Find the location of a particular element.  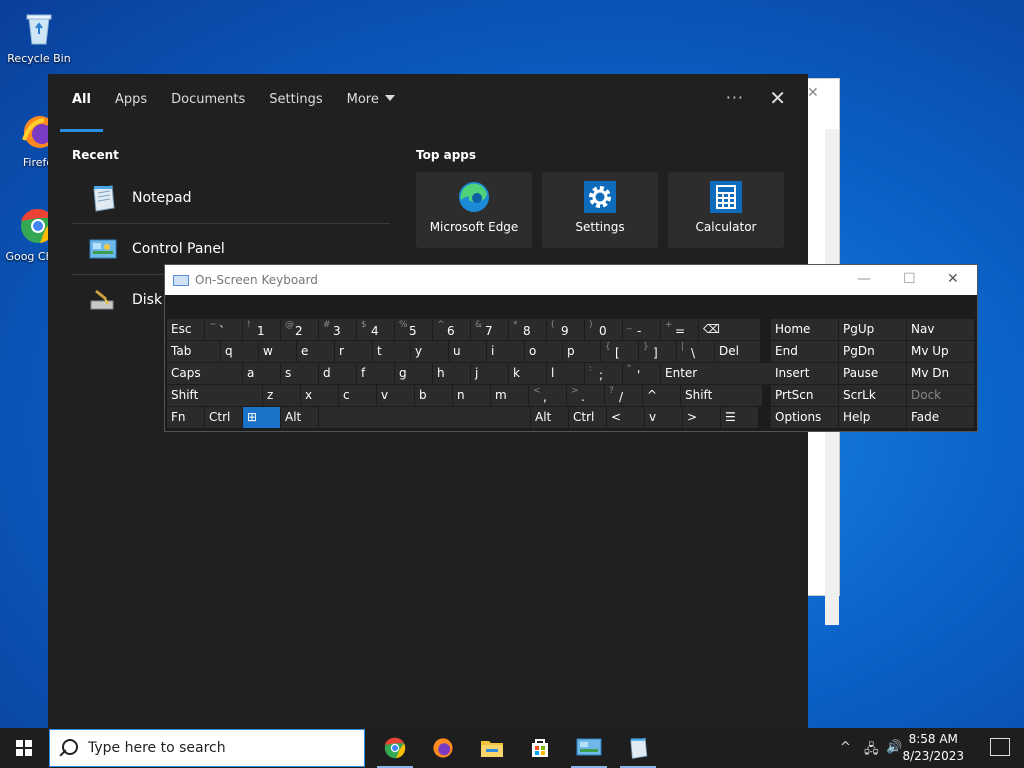

osk-key: ? / is located at coordinates (624, 395).